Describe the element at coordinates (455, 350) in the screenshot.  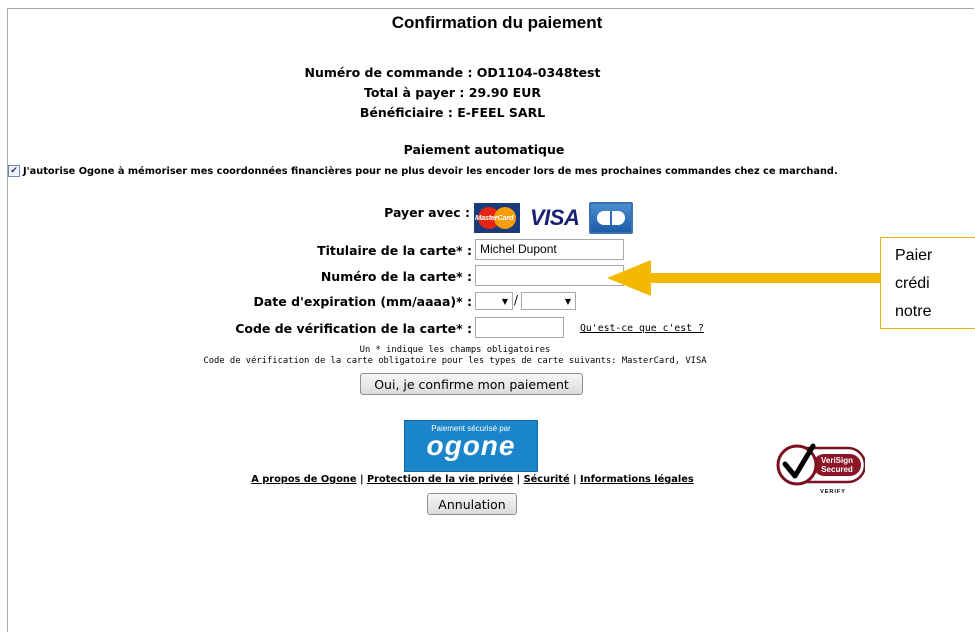
I see `required-note: Un * indique les champs obligatoires` at that location.